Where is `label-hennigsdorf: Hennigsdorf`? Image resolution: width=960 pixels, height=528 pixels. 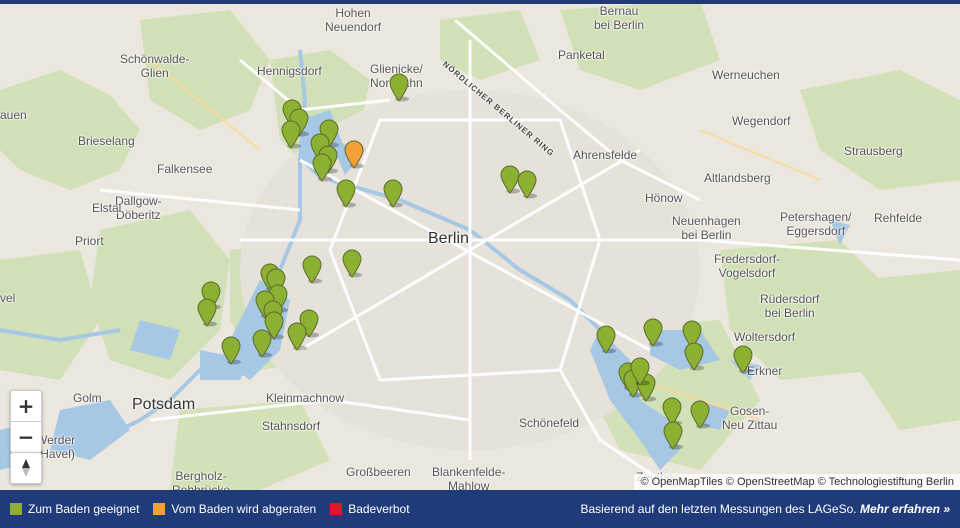
label-hennigsdorf: Hennigsdorf is located at coordinates (289, 71).